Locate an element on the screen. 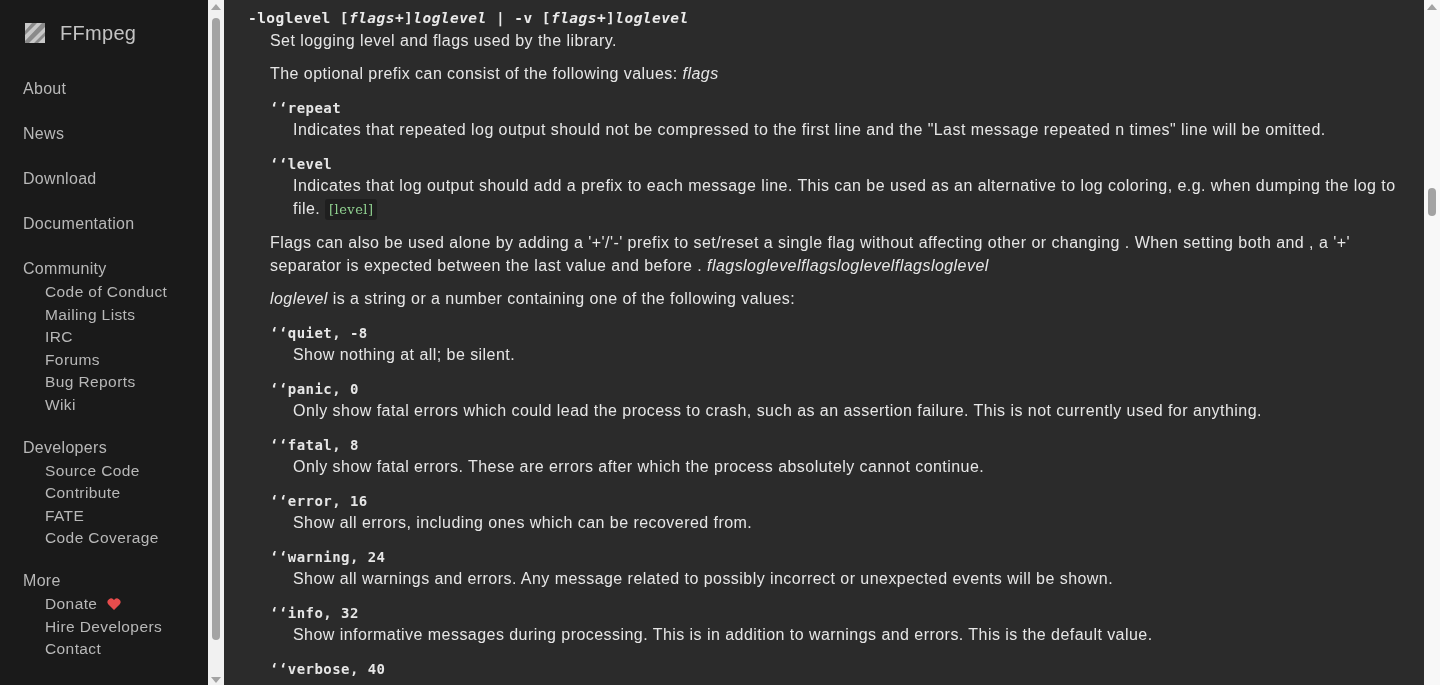 The height and width of the screenshot is (685, 1440). sidebar-subitem: Bug Reports is located at coordinates (90, 382).